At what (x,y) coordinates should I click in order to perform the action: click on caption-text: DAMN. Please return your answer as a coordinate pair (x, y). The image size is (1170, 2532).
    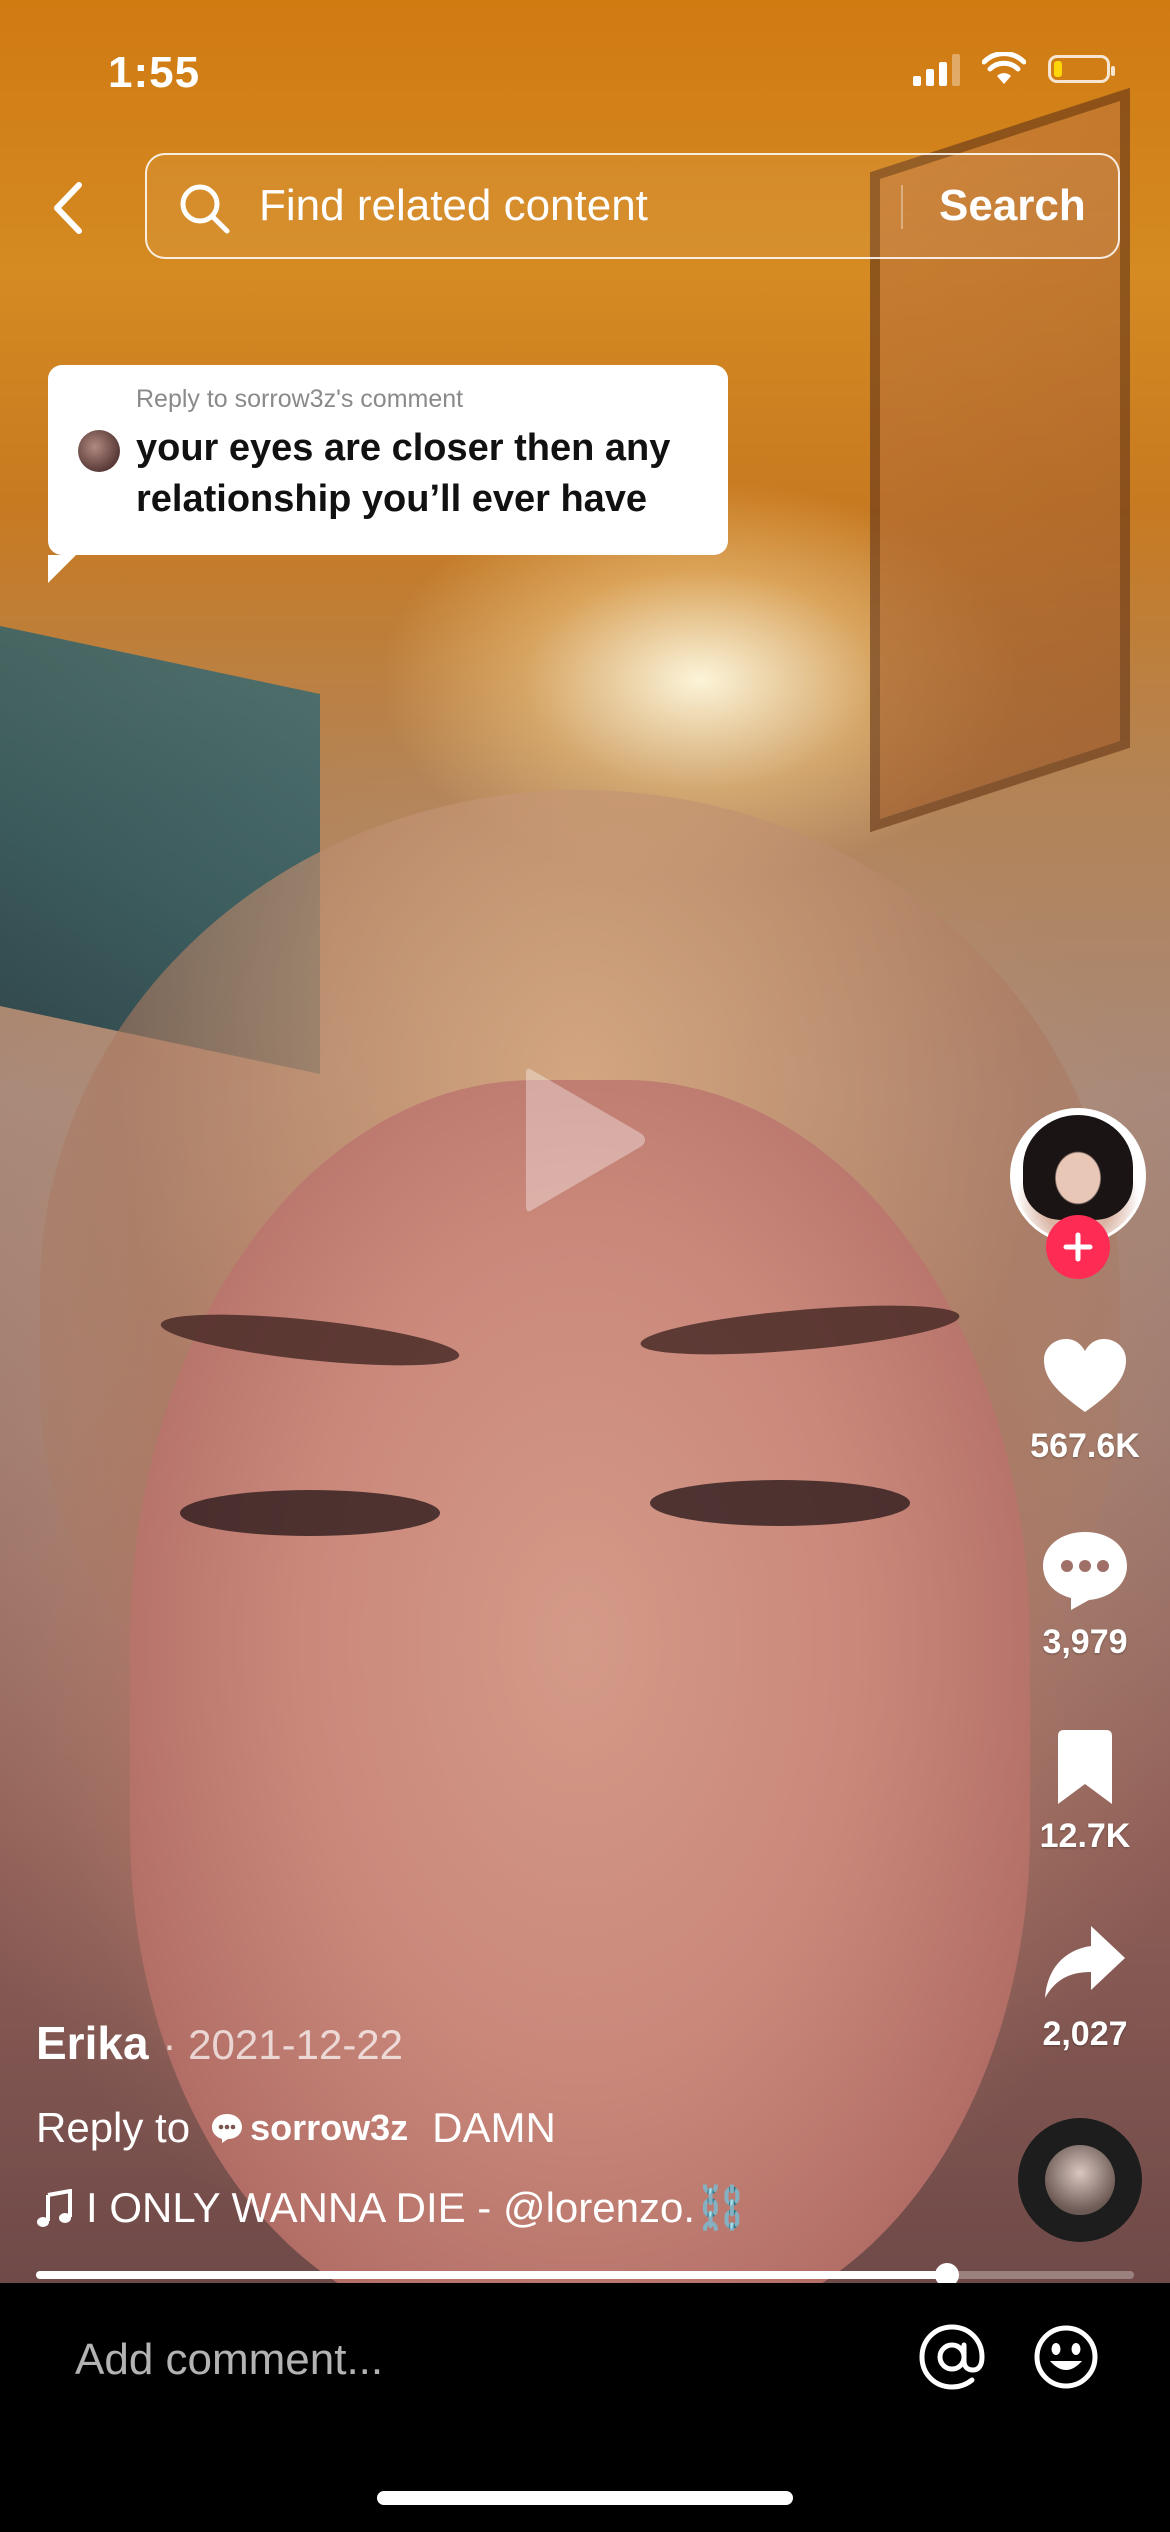
    Looking at the image, I should click on (494, 2127).